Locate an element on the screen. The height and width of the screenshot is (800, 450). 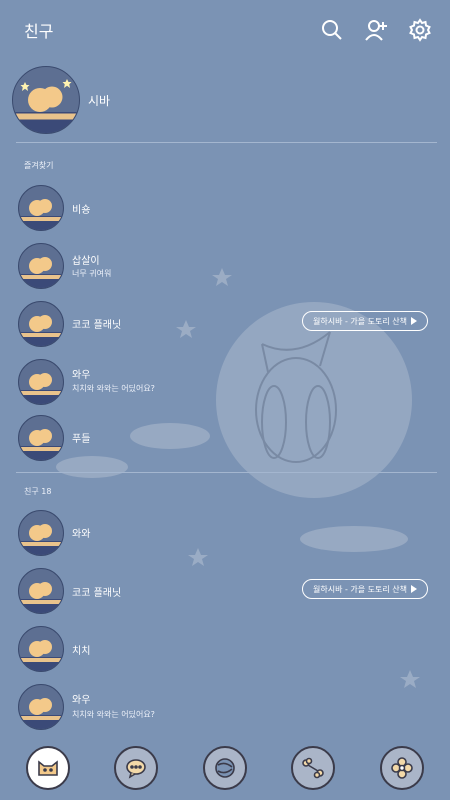
my-profile-avatar is located at coordinates (46, 100).